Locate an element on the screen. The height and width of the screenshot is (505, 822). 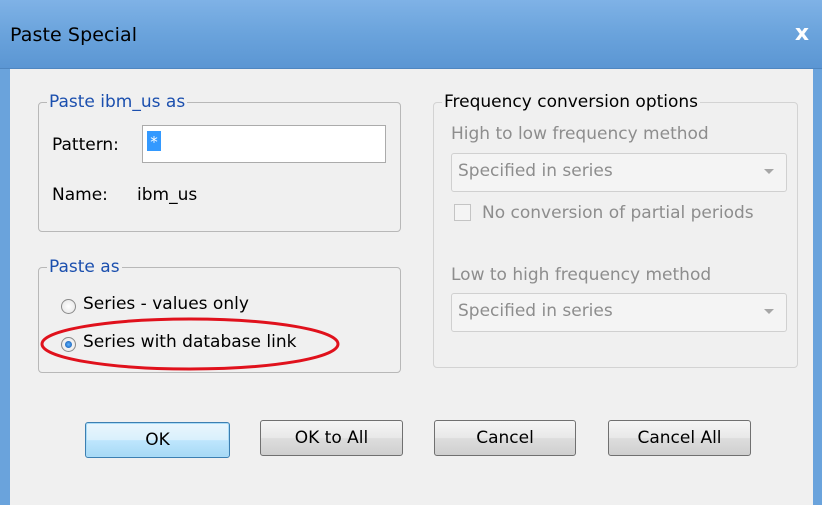
ok-to-all-button: OK to All is located at coordinates (331, 438).